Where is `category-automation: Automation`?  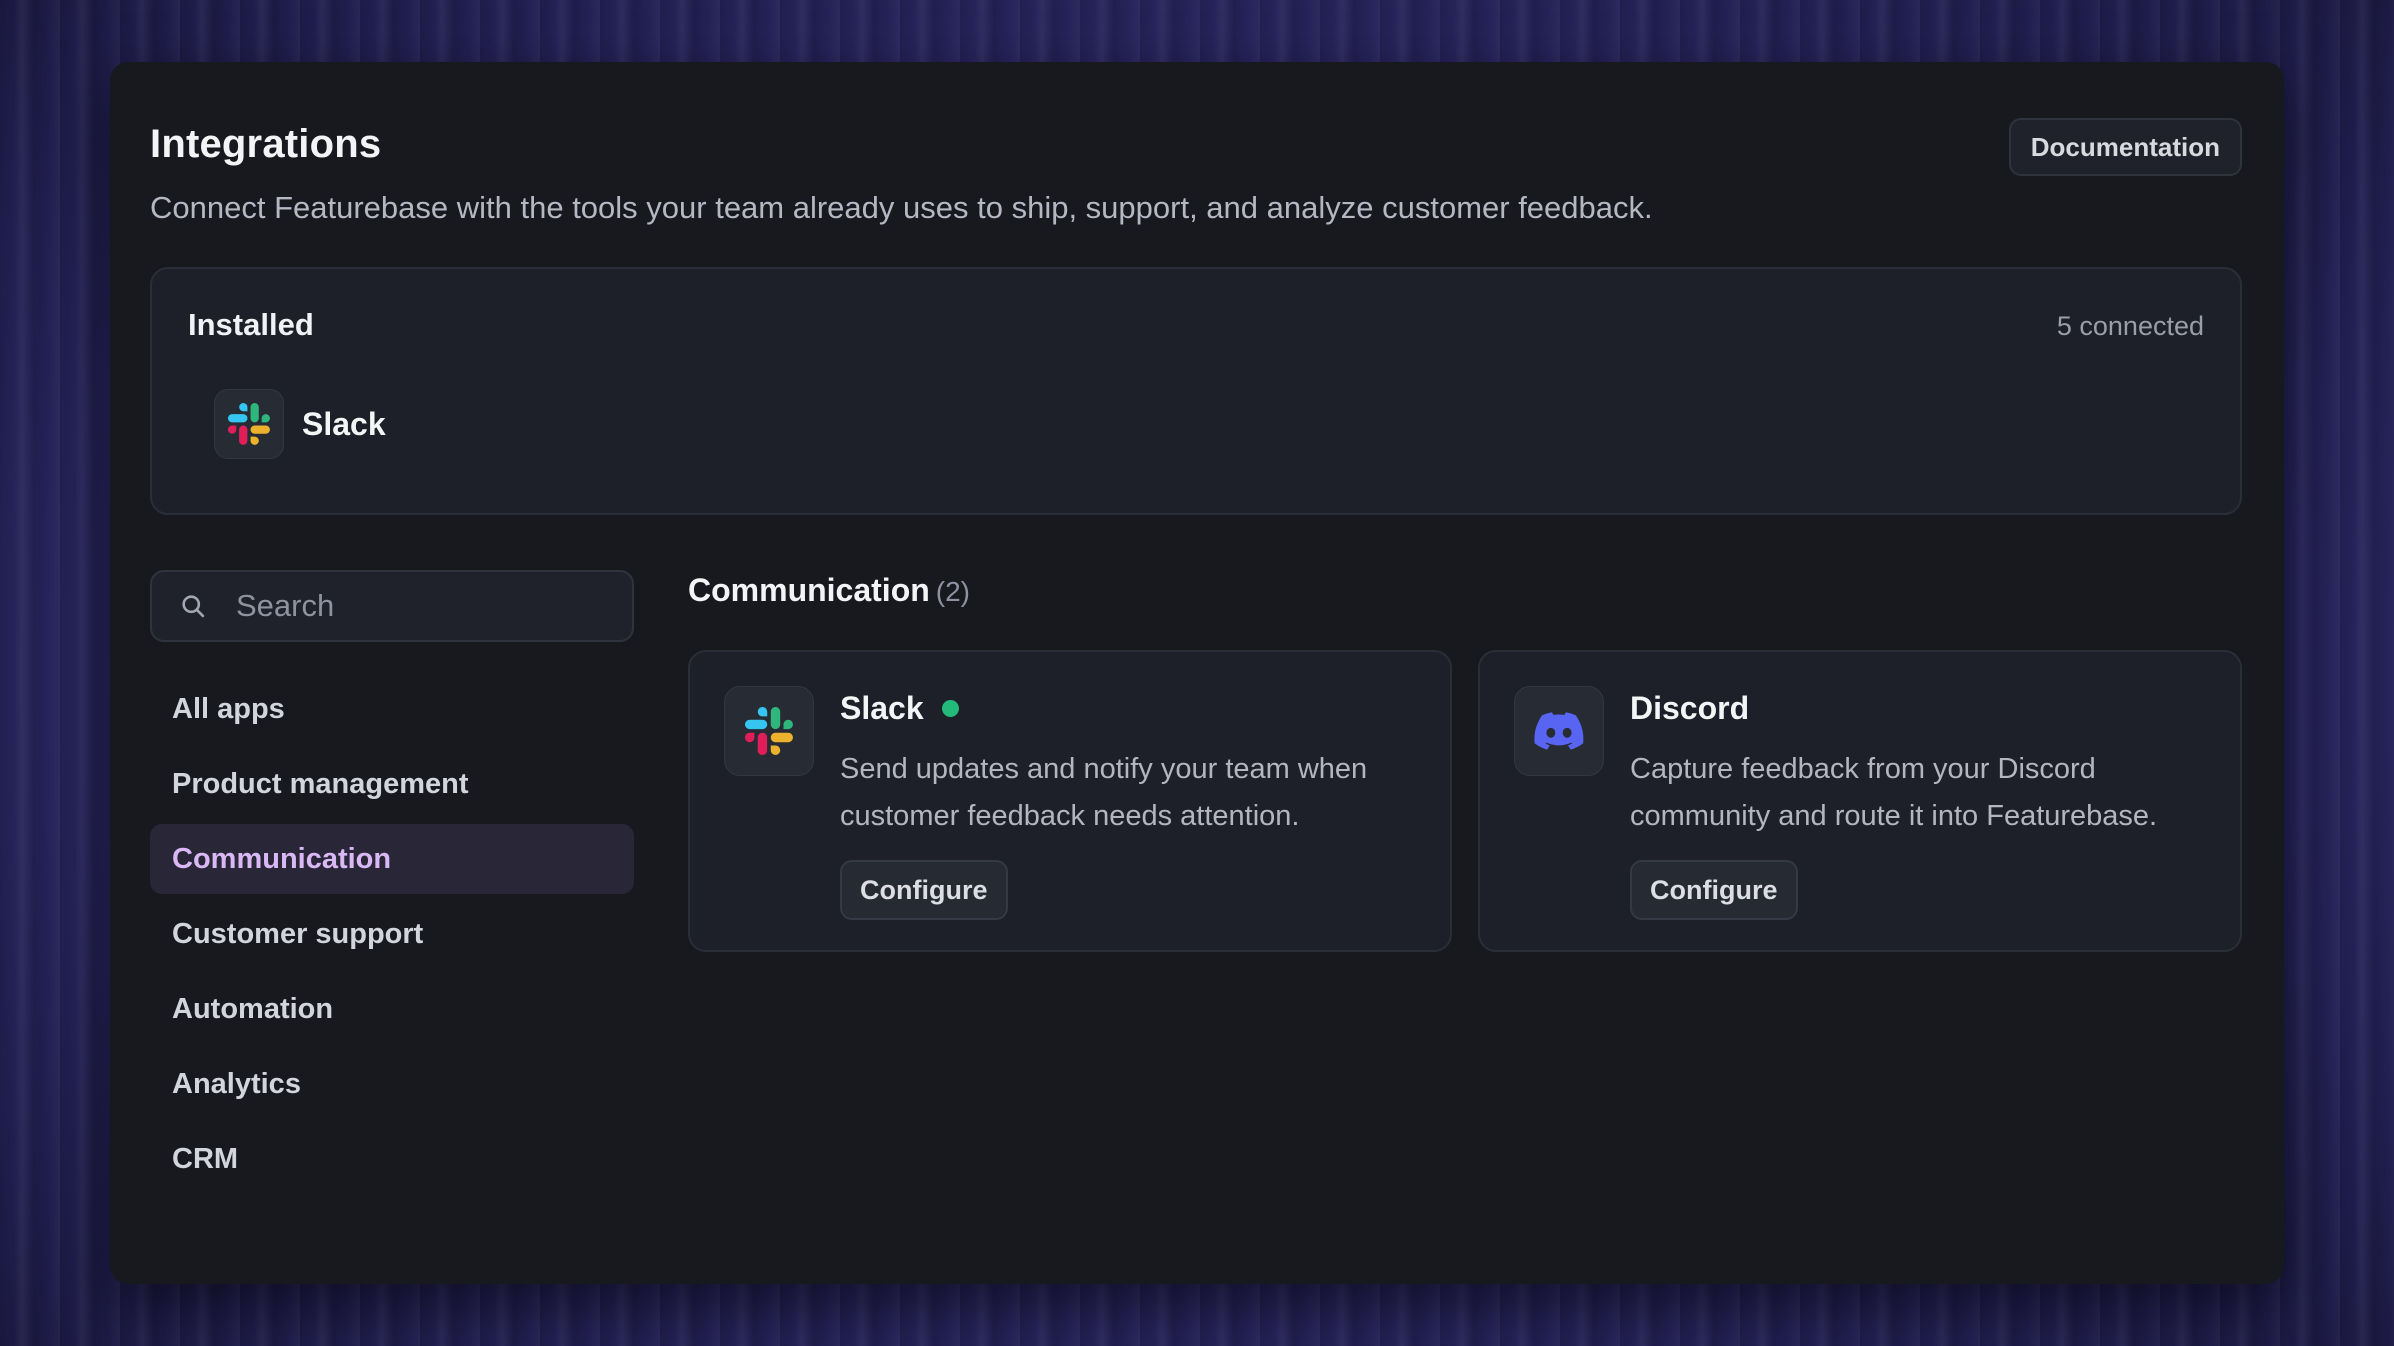
category-automation: Automation is located at coordinates (392, 1009).